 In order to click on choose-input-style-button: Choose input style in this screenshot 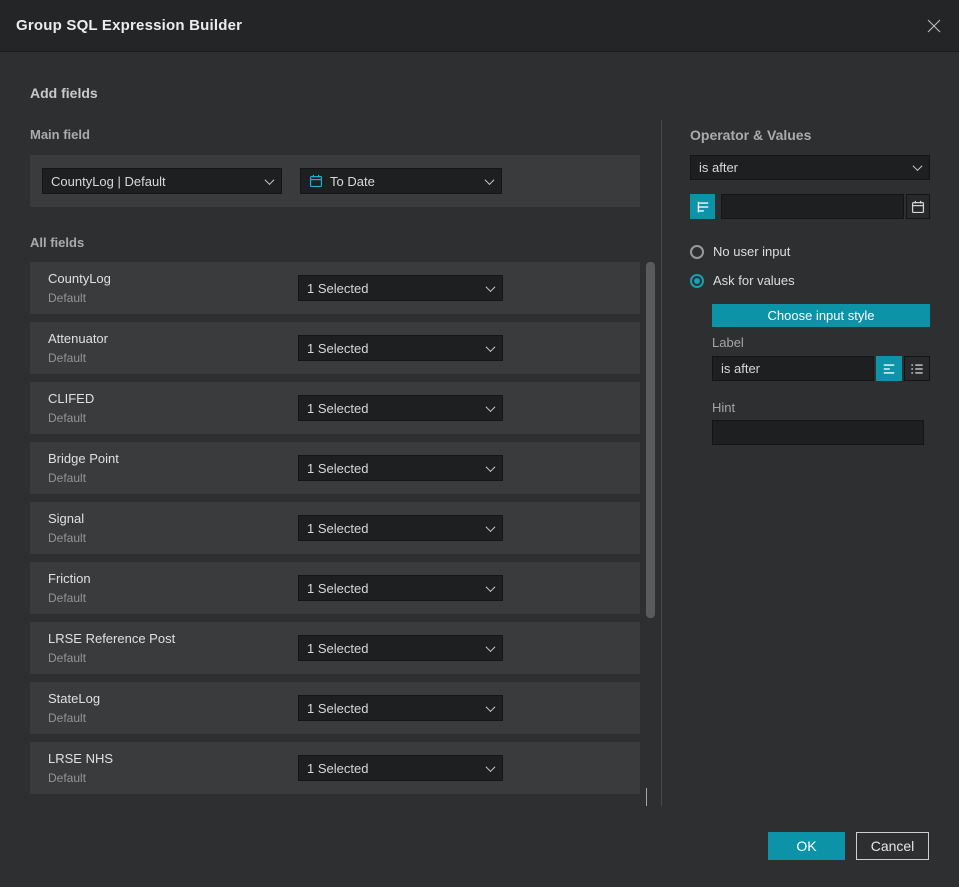, I will do `click(821, 315)`.